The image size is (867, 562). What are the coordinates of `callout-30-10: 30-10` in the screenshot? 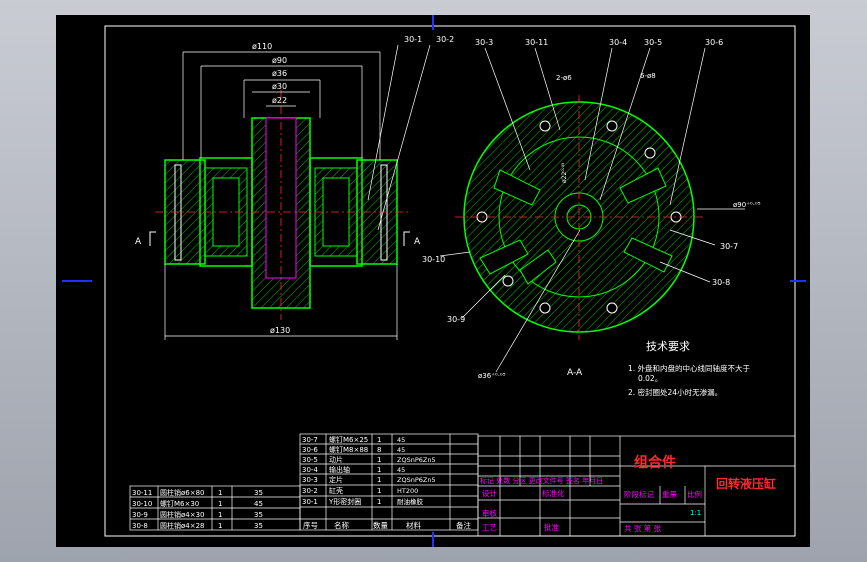 It's located at (433, 259).